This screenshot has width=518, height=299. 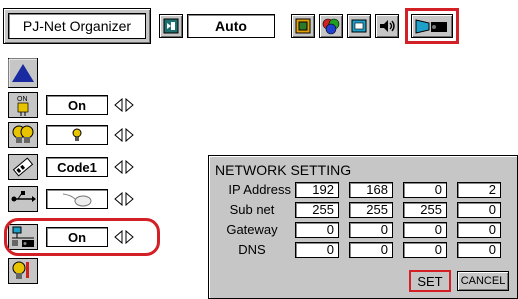 What do you see at coordinates (371, 210) in the screenshot?
I see `subnet-octet-2: 255` at bounding box center [371, 210].